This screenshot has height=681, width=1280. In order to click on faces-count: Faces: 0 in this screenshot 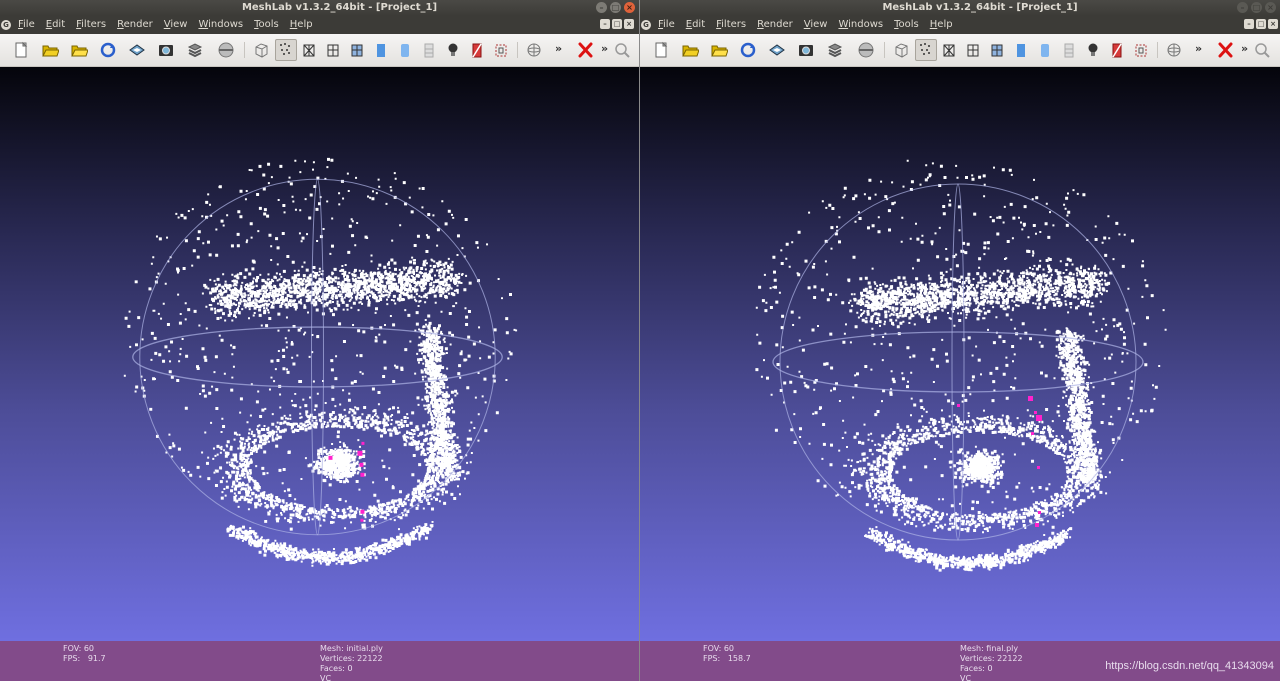, I will do `click(976, 668)`.